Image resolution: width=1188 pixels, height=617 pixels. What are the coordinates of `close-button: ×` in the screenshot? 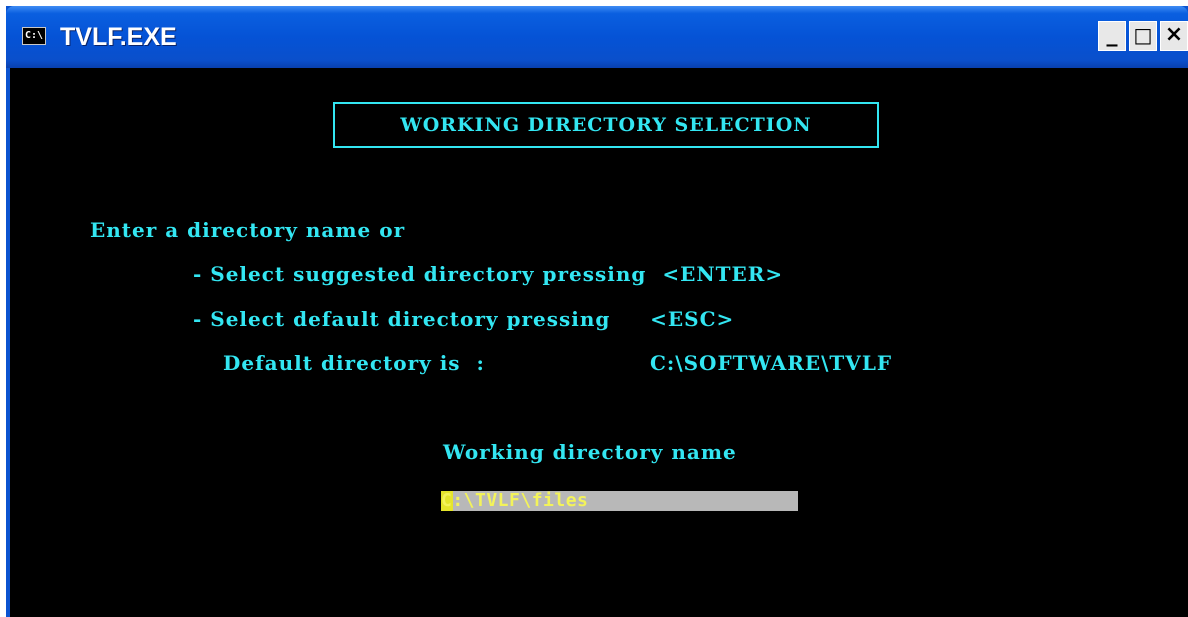 It's located at (1174, 36).